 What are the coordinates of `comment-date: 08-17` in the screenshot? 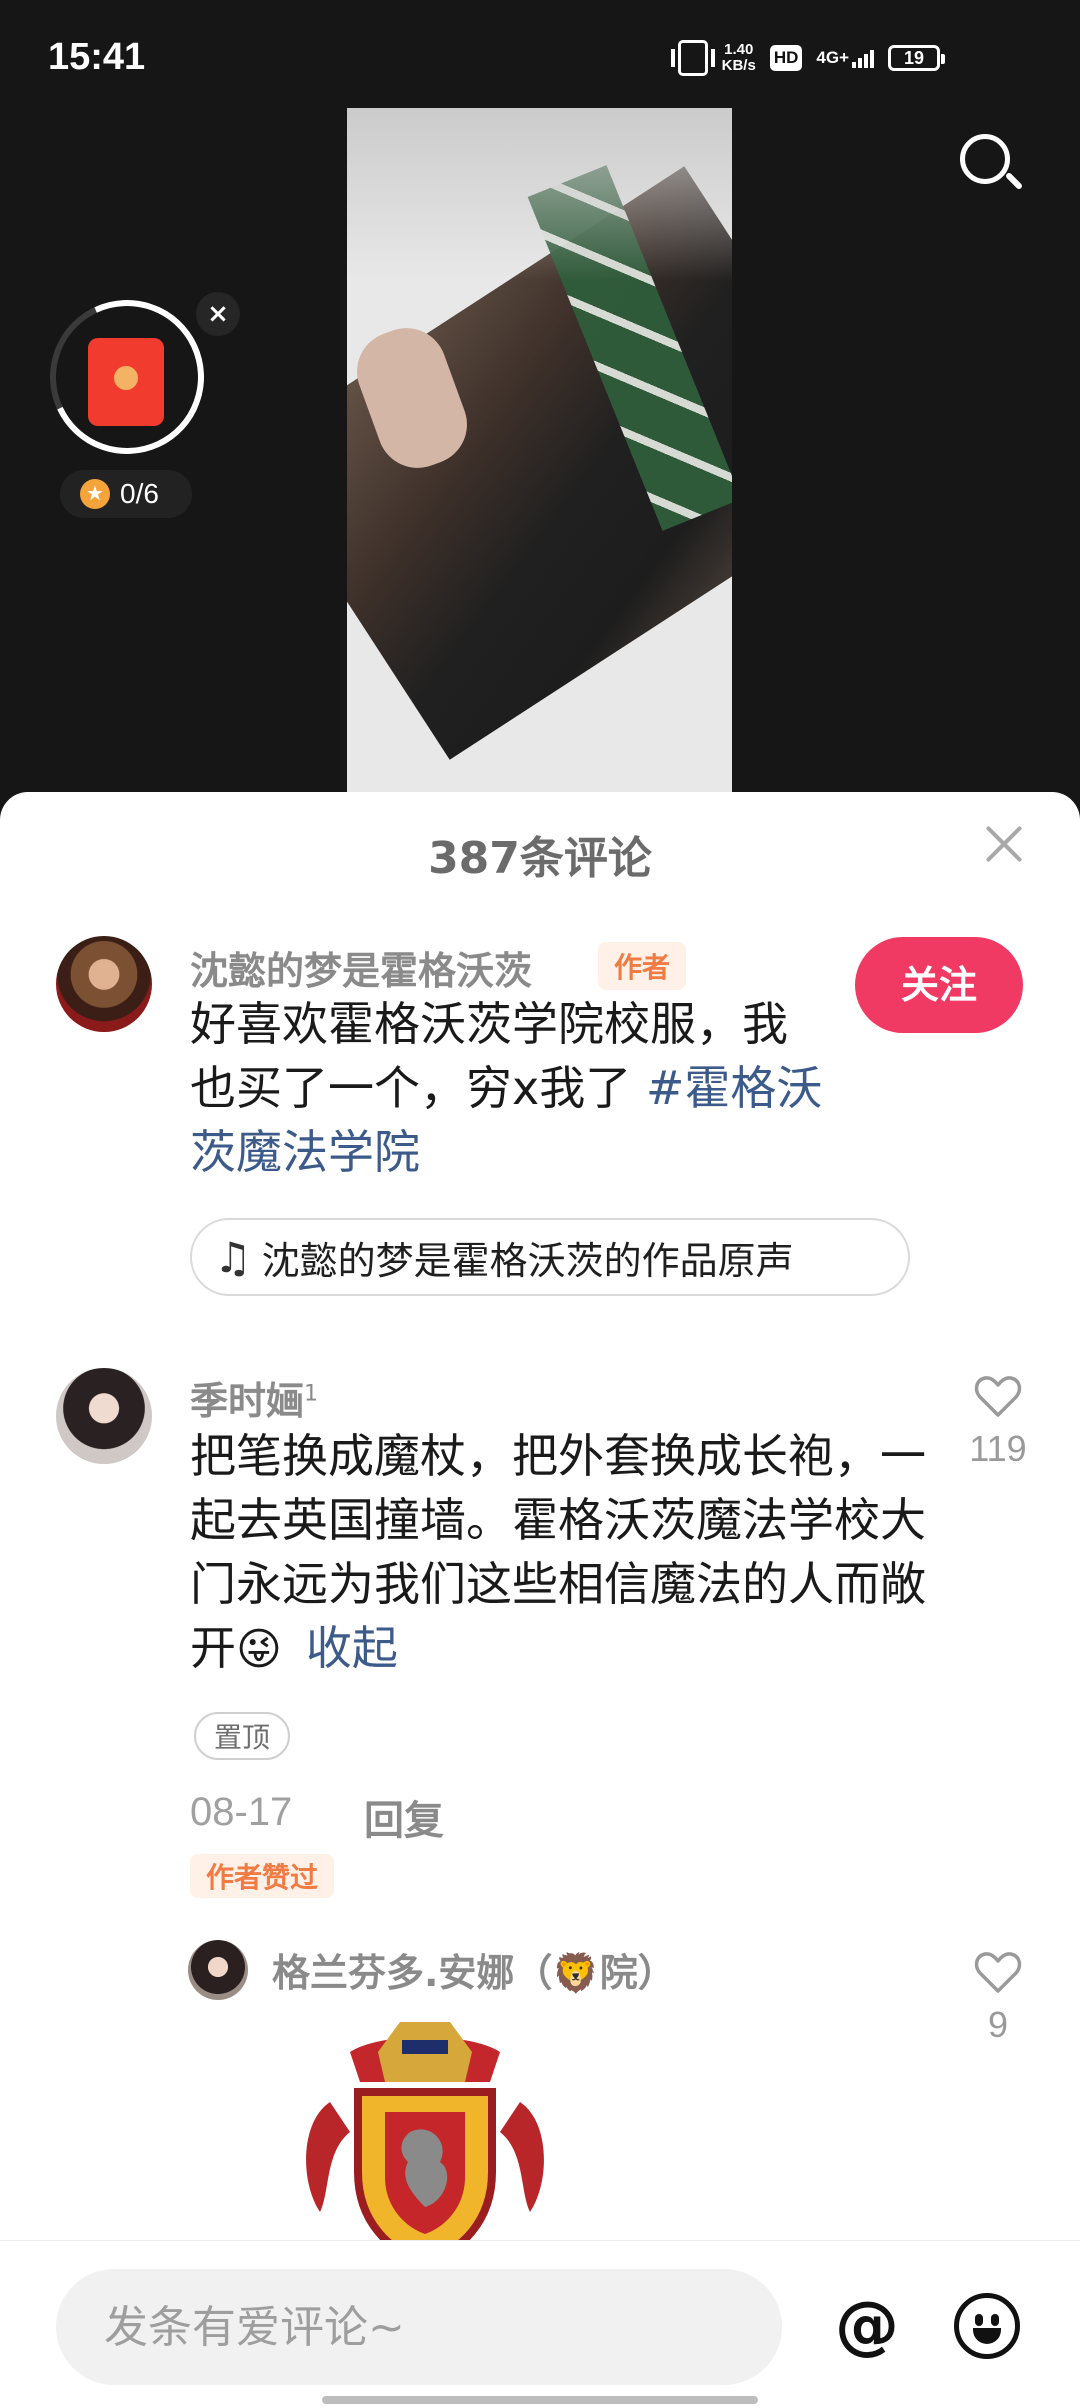 It's located at (241, 1812).